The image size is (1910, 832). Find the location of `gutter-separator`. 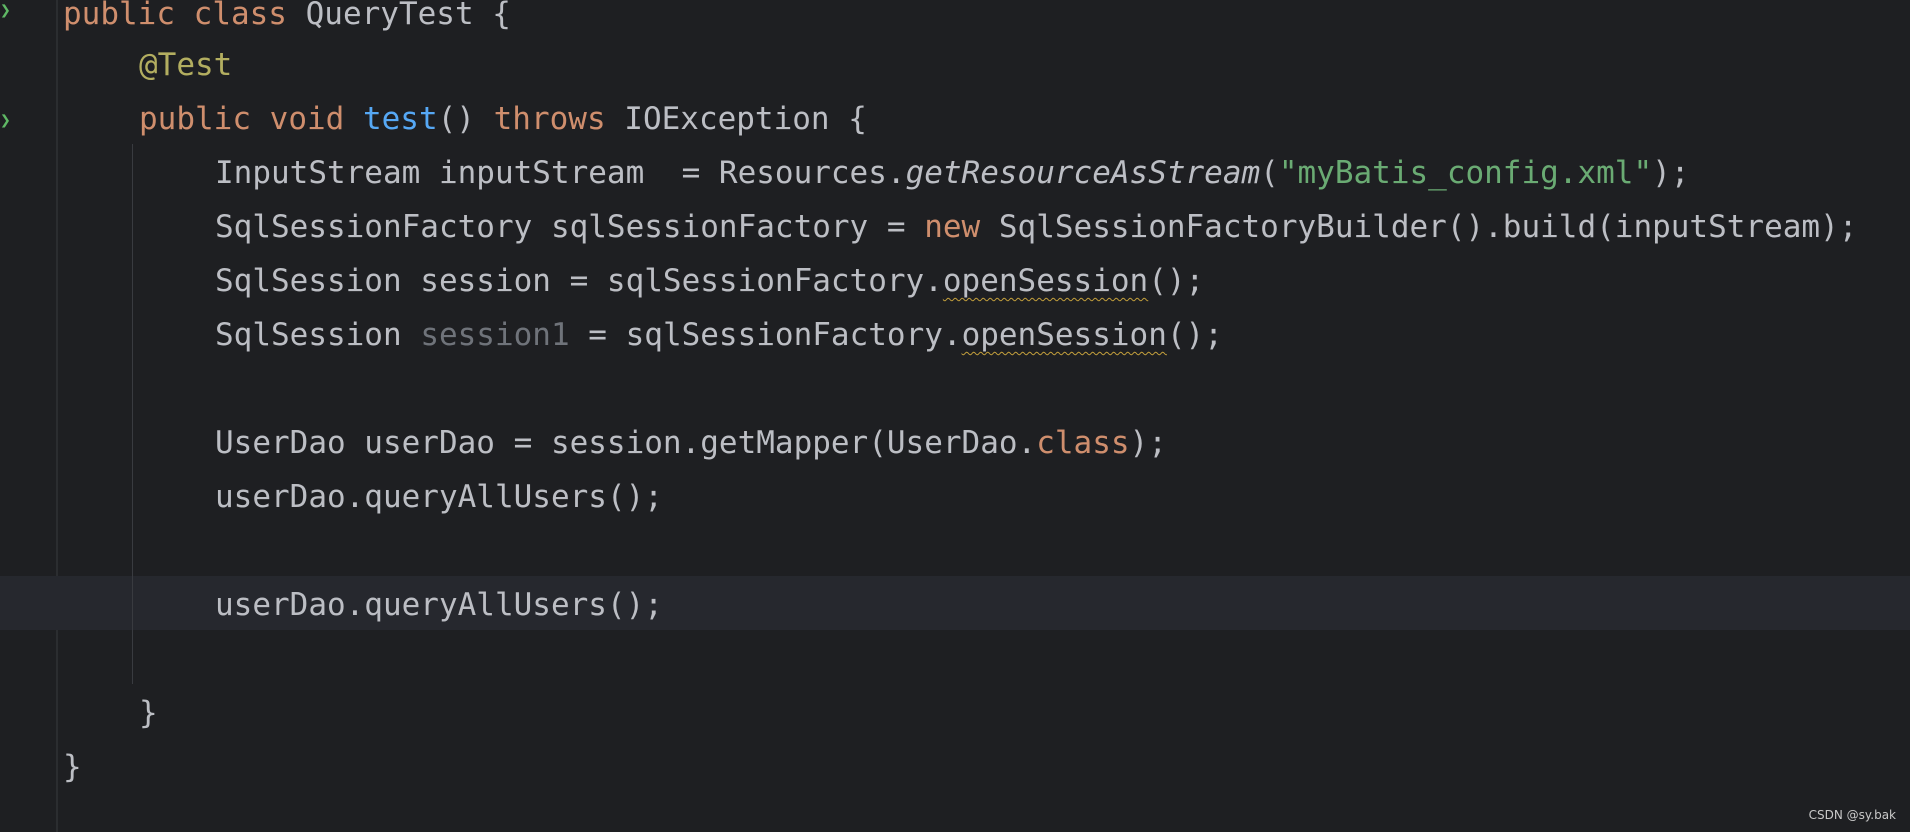

gutter-separator is located at coordinates (57, 416).